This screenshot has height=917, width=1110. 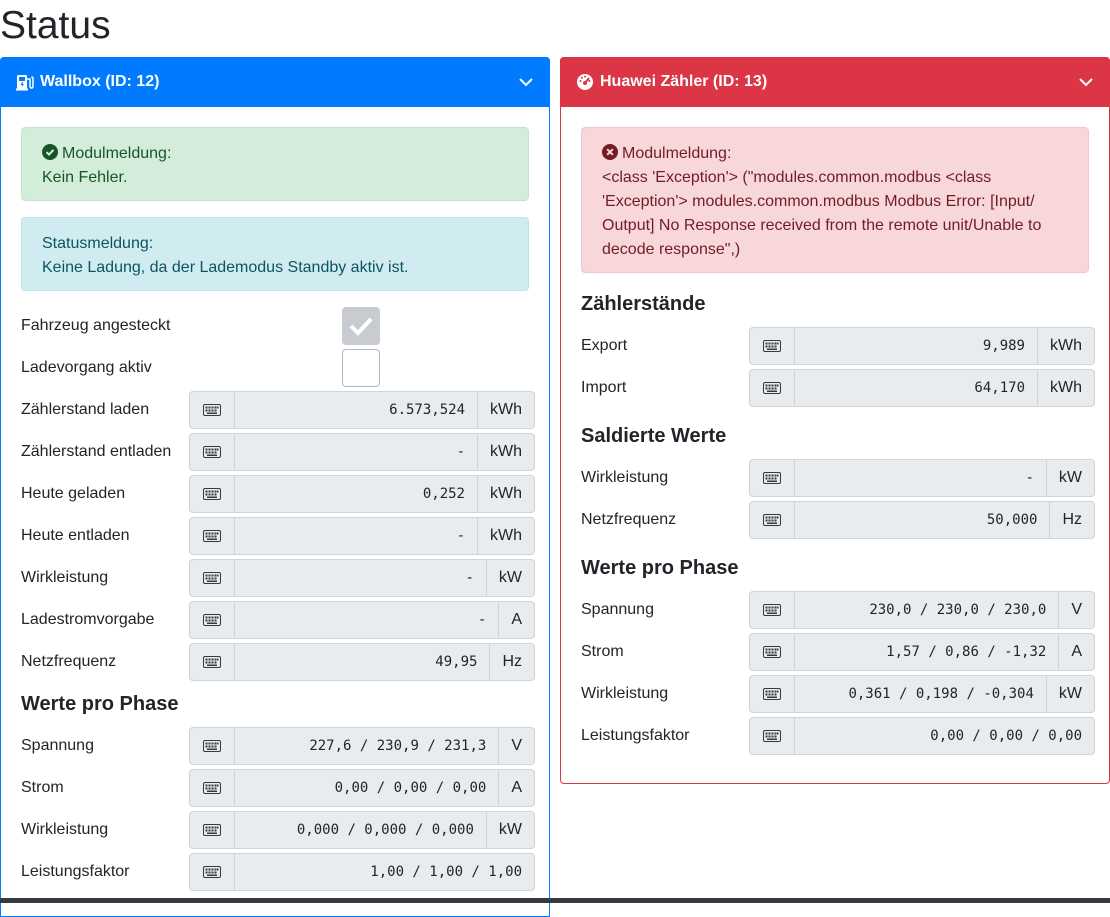 I want to click on plugged-label: Fahrzeug angesteckt, so click(x=96, y=325).